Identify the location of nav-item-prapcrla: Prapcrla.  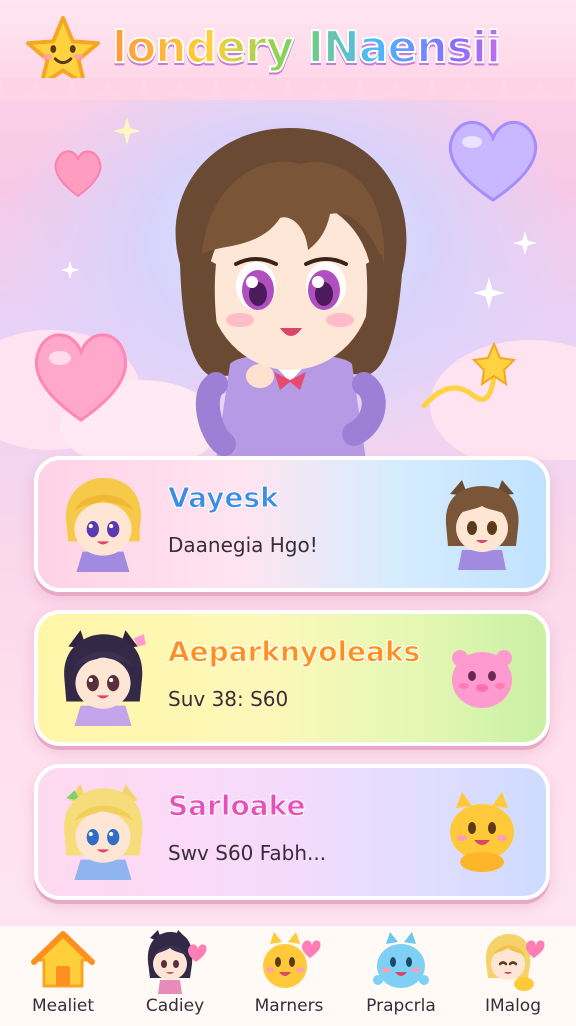
(401, 976).